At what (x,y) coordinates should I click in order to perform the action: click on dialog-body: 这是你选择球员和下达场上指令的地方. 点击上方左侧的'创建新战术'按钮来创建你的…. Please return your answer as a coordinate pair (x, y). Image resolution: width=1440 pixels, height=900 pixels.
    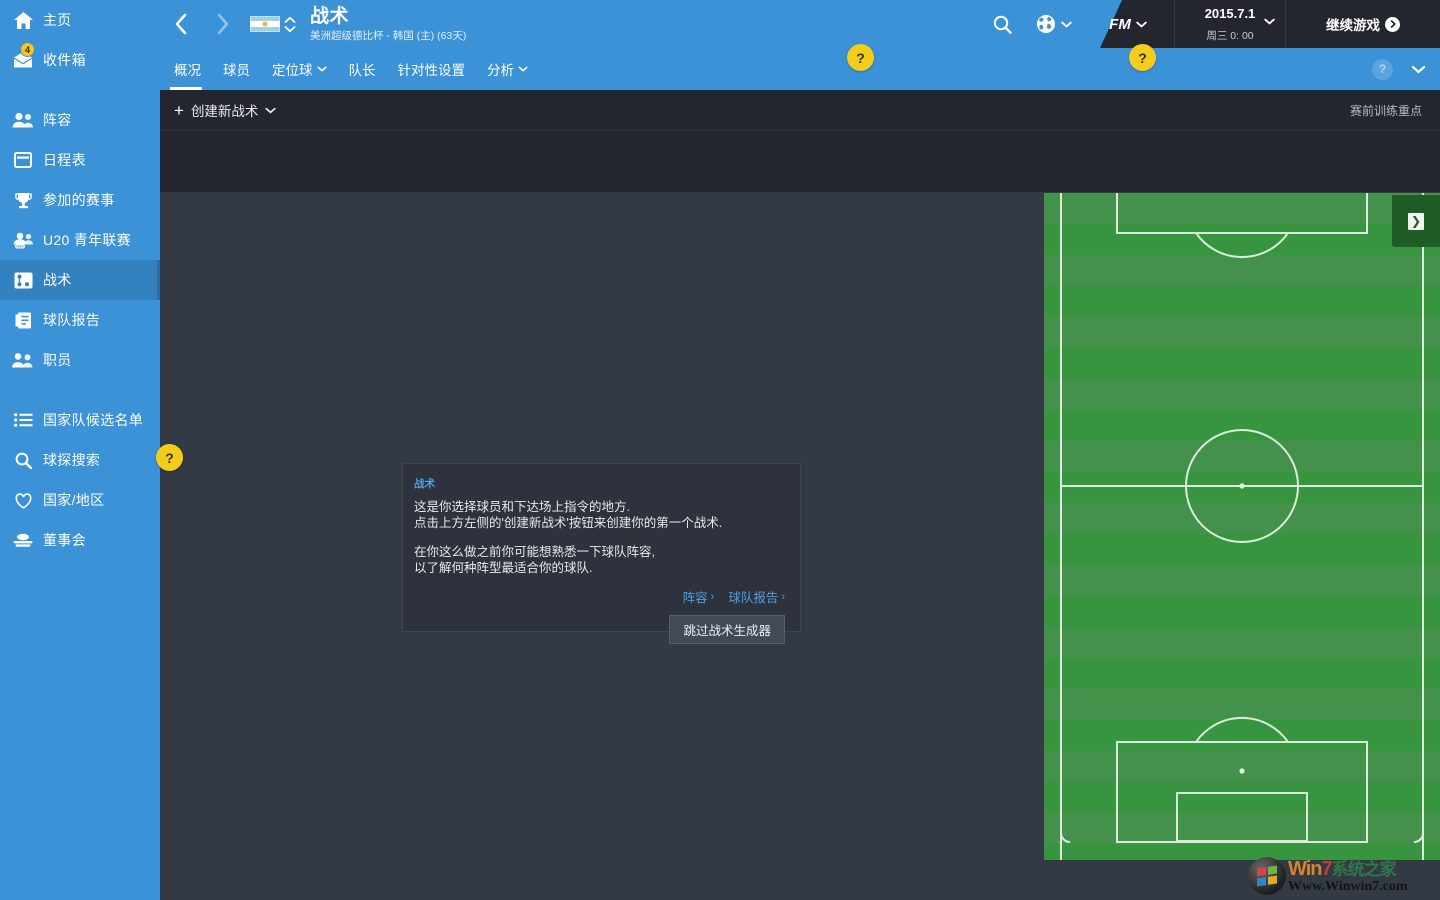
    Looking at the image, I should click on (599, 537).